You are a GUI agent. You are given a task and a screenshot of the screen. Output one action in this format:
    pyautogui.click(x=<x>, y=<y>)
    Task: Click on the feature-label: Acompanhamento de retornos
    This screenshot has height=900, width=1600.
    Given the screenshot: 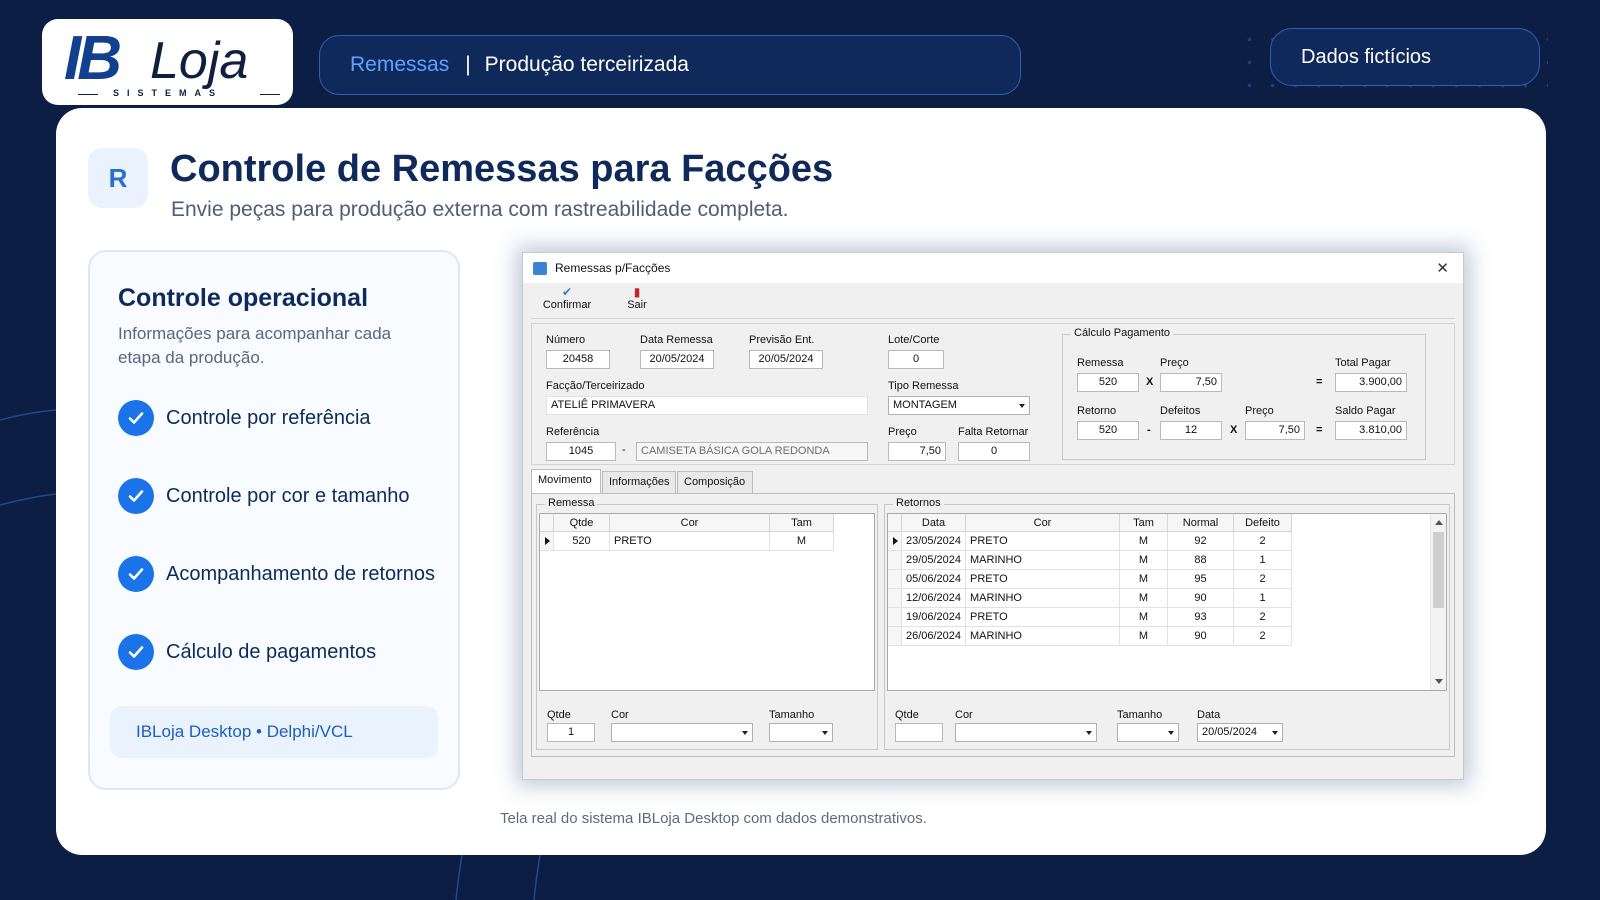 What is the action you would take?
    pyautogui.click(x=301, y=573)
    